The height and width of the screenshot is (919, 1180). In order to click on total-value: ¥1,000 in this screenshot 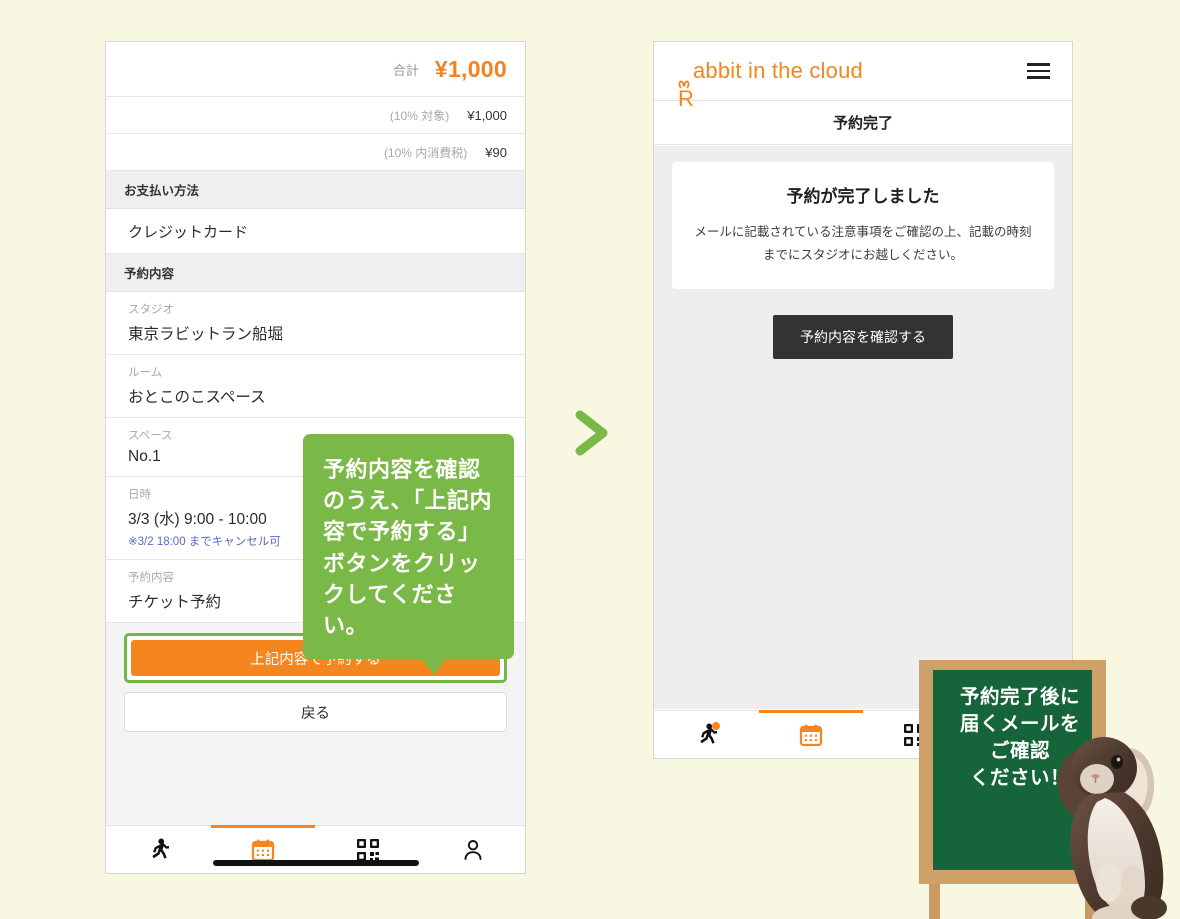, I will do `click(470, 68)`.